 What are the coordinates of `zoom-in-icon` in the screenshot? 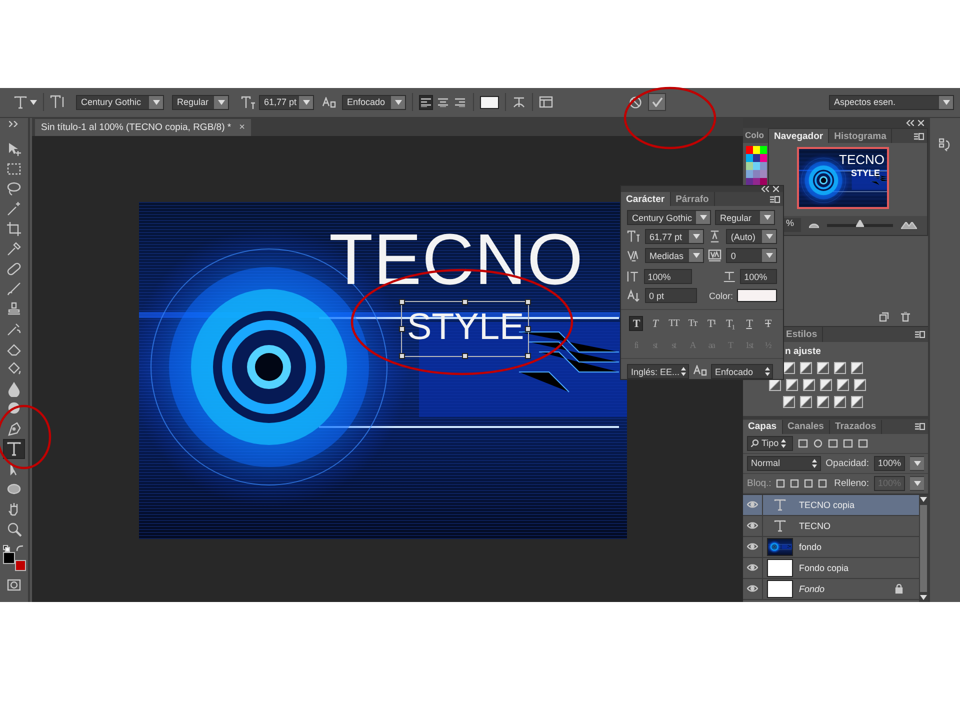 It's located at (909, 225).